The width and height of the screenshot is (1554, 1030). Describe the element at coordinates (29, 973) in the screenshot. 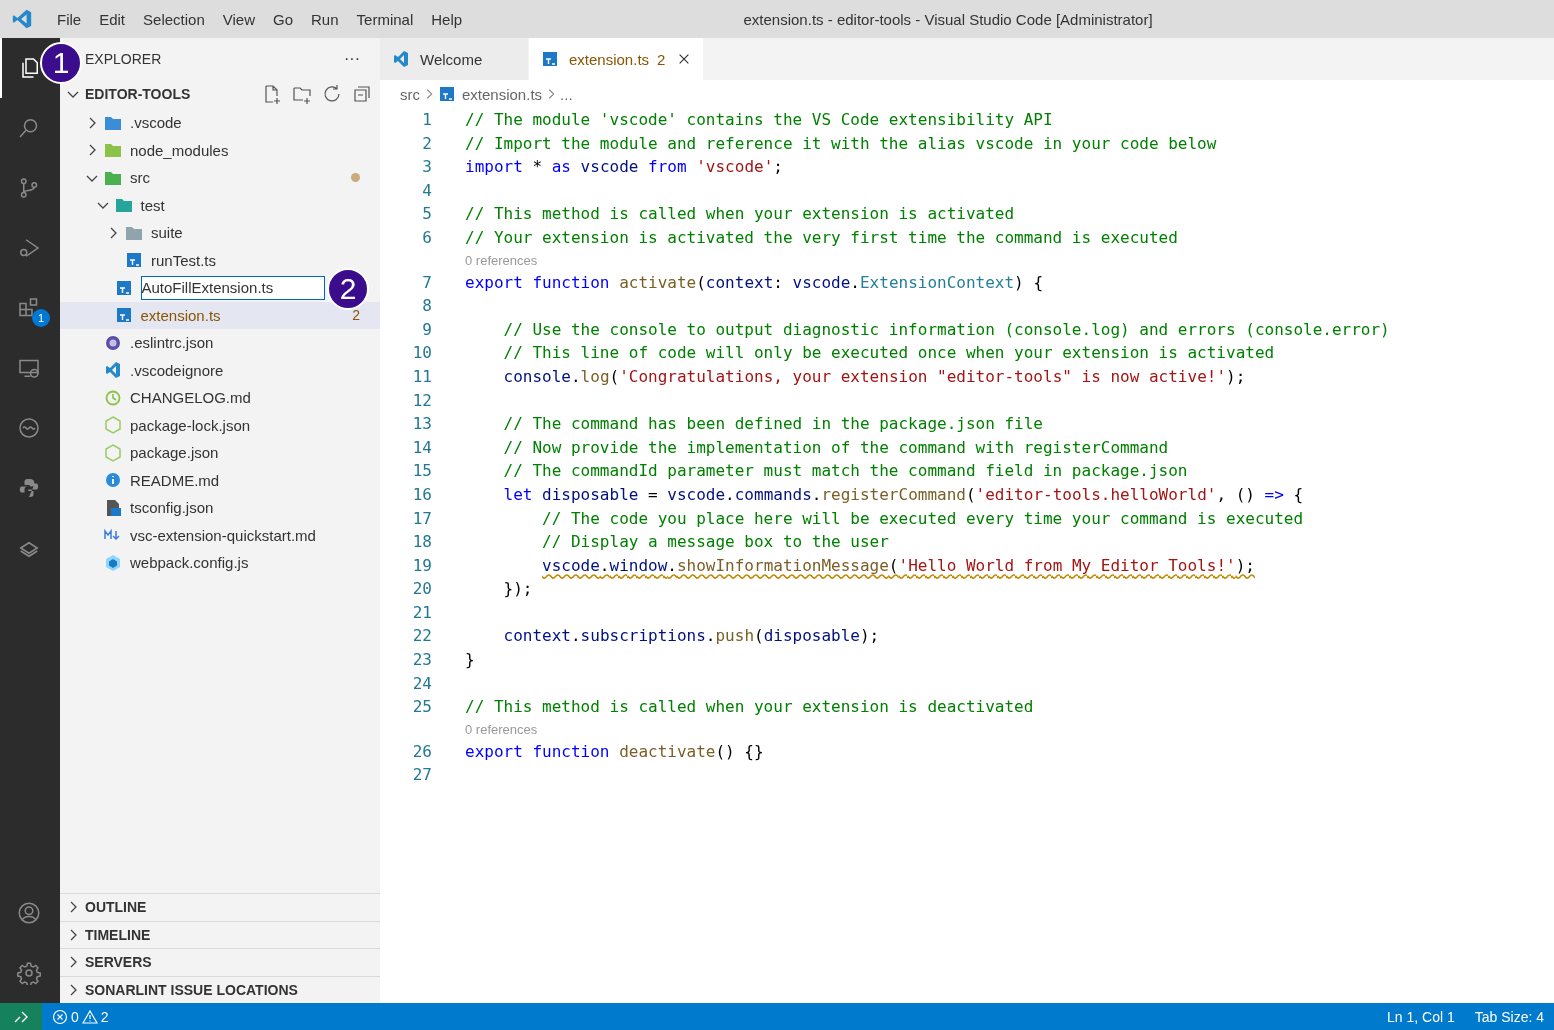

I see `settings-icon` at that location.